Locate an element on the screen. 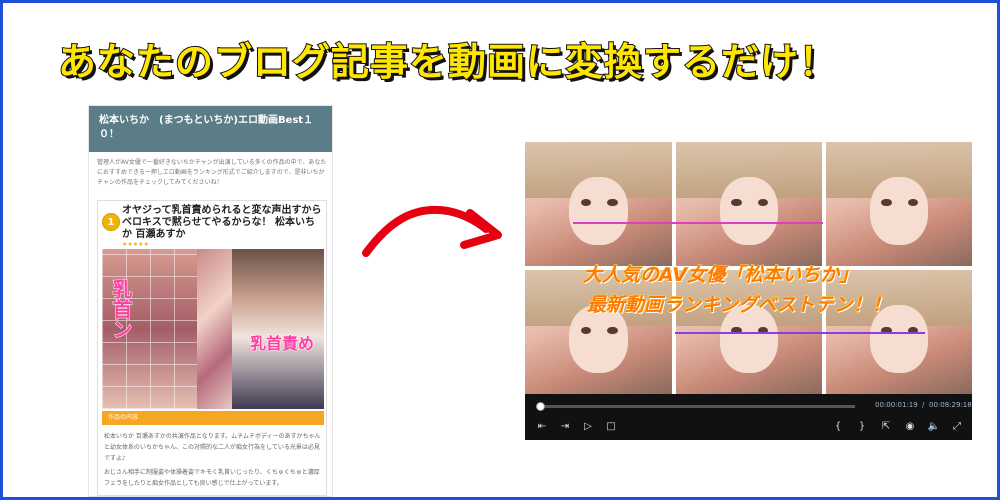 This screenshot has height=500, width=1000. time-current: 00:00:01:19 is located at coordinates (896, 405).